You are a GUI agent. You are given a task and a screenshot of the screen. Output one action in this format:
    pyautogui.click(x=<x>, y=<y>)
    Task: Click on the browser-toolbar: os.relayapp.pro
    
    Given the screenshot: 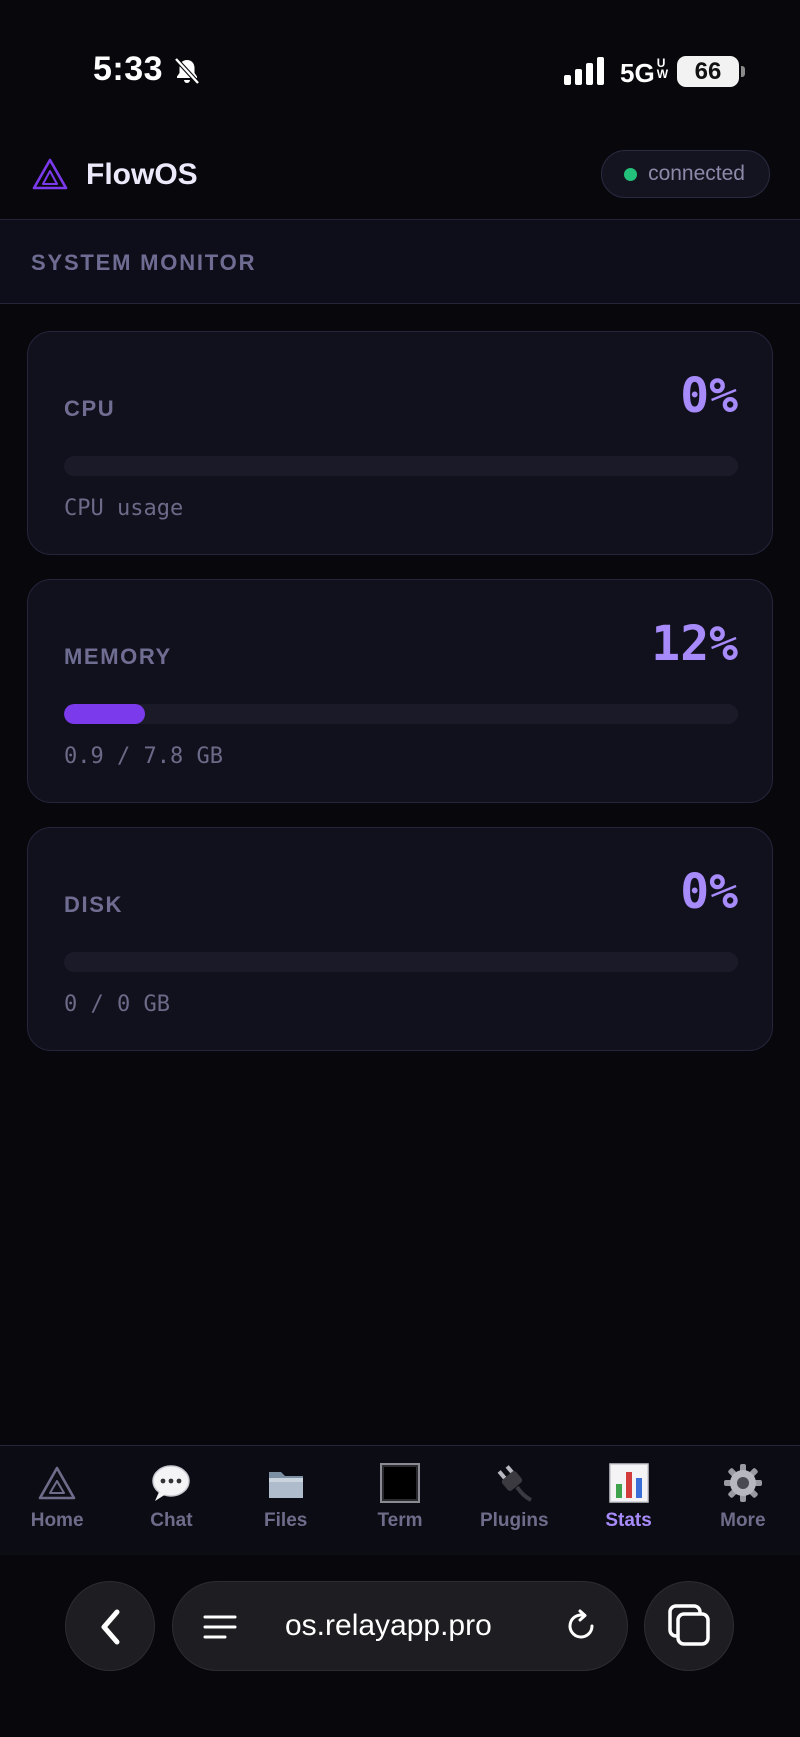 What is the action you would take?
    pyautogui.click(x=400, y=1646)
    